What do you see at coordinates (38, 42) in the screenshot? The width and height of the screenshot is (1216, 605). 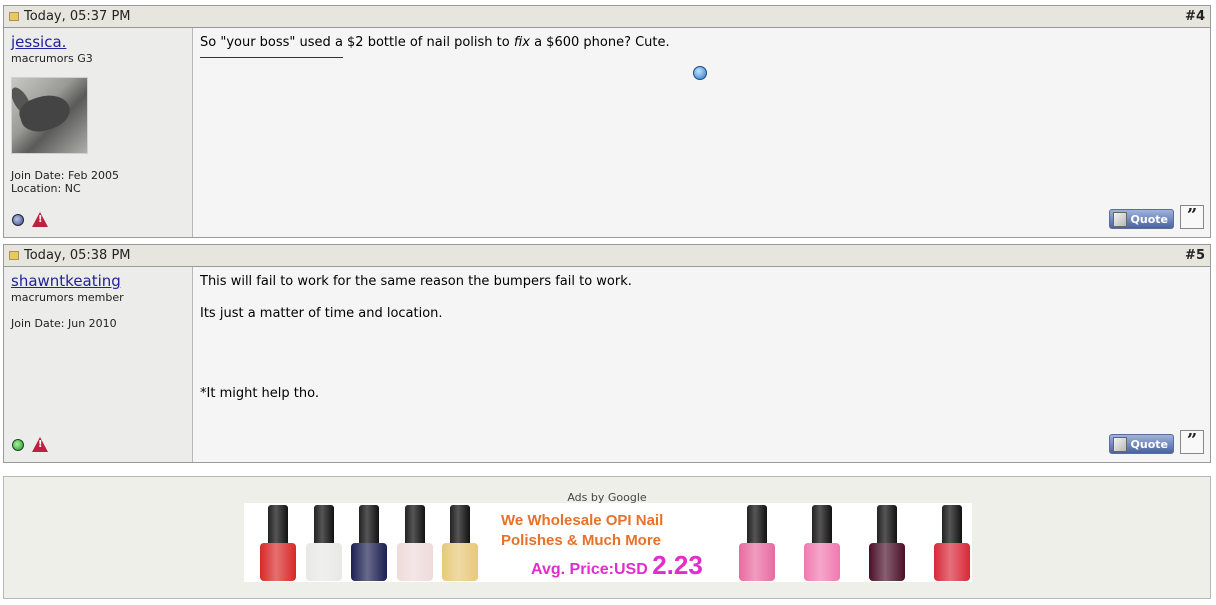 I see `username-link: jessica.` at bounding box center [38, 42].